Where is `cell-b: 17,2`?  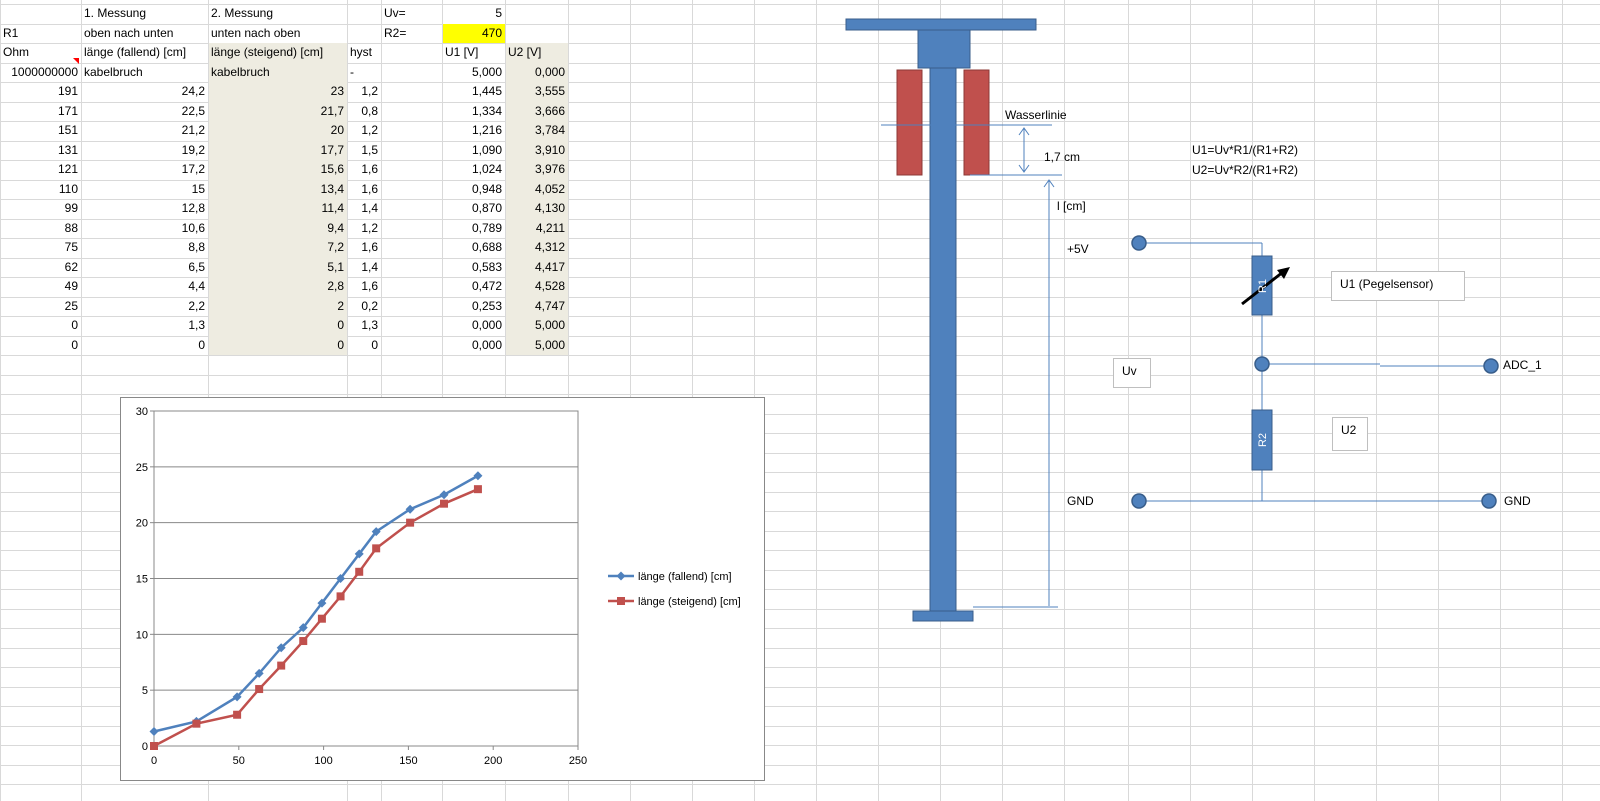
cell-b: 17,2 is located at coordinates (144, 169).